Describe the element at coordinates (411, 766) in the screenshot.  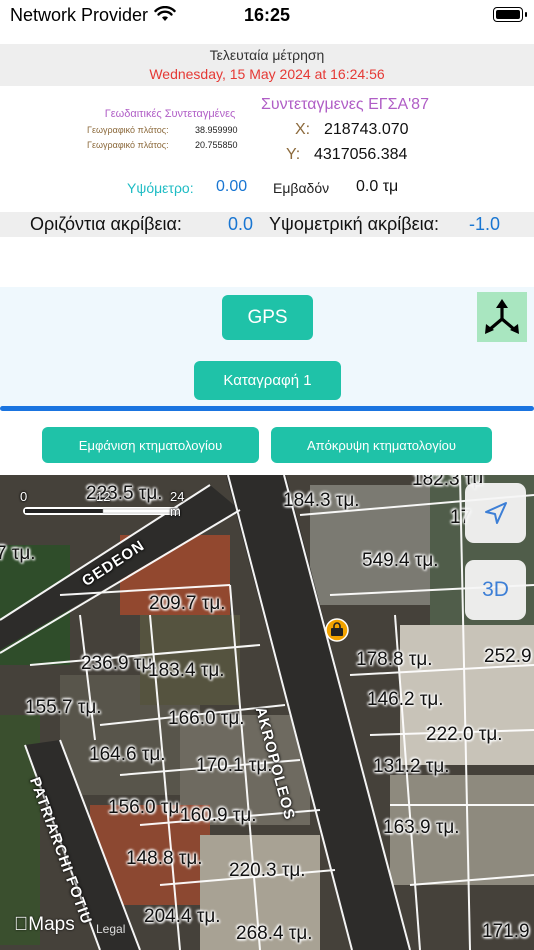
I see `plot-label: 131.2 τμ.` at that location.